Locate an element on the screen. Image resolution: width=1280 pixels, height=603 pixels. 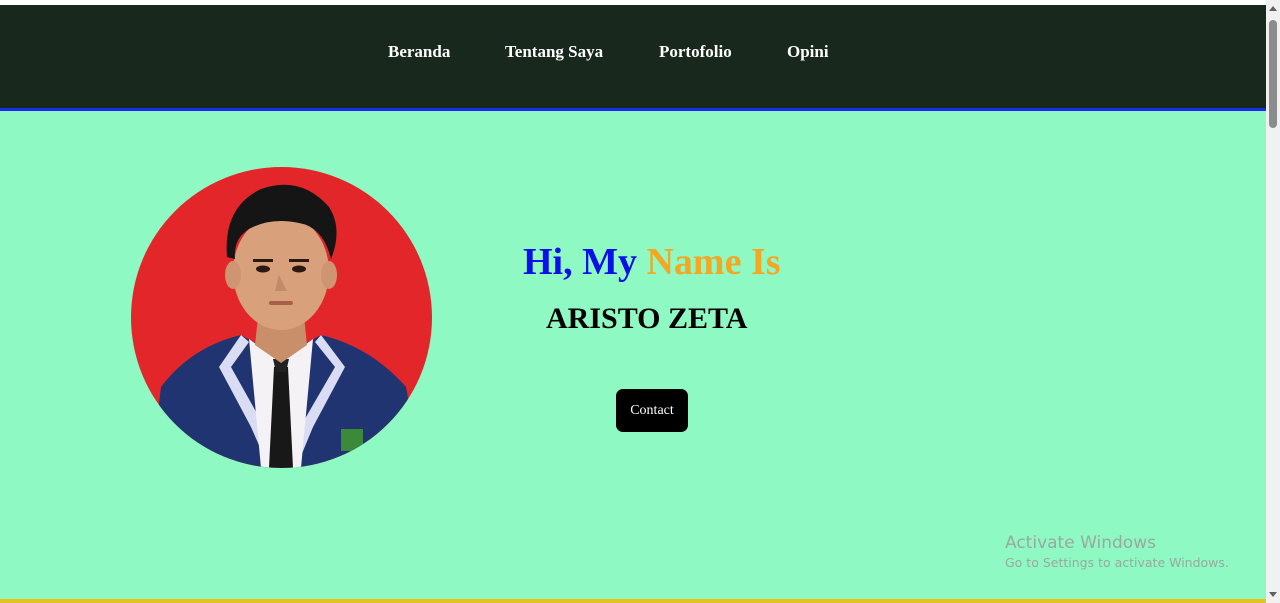
scroll-thumb is located at coordinates (1273, 74).